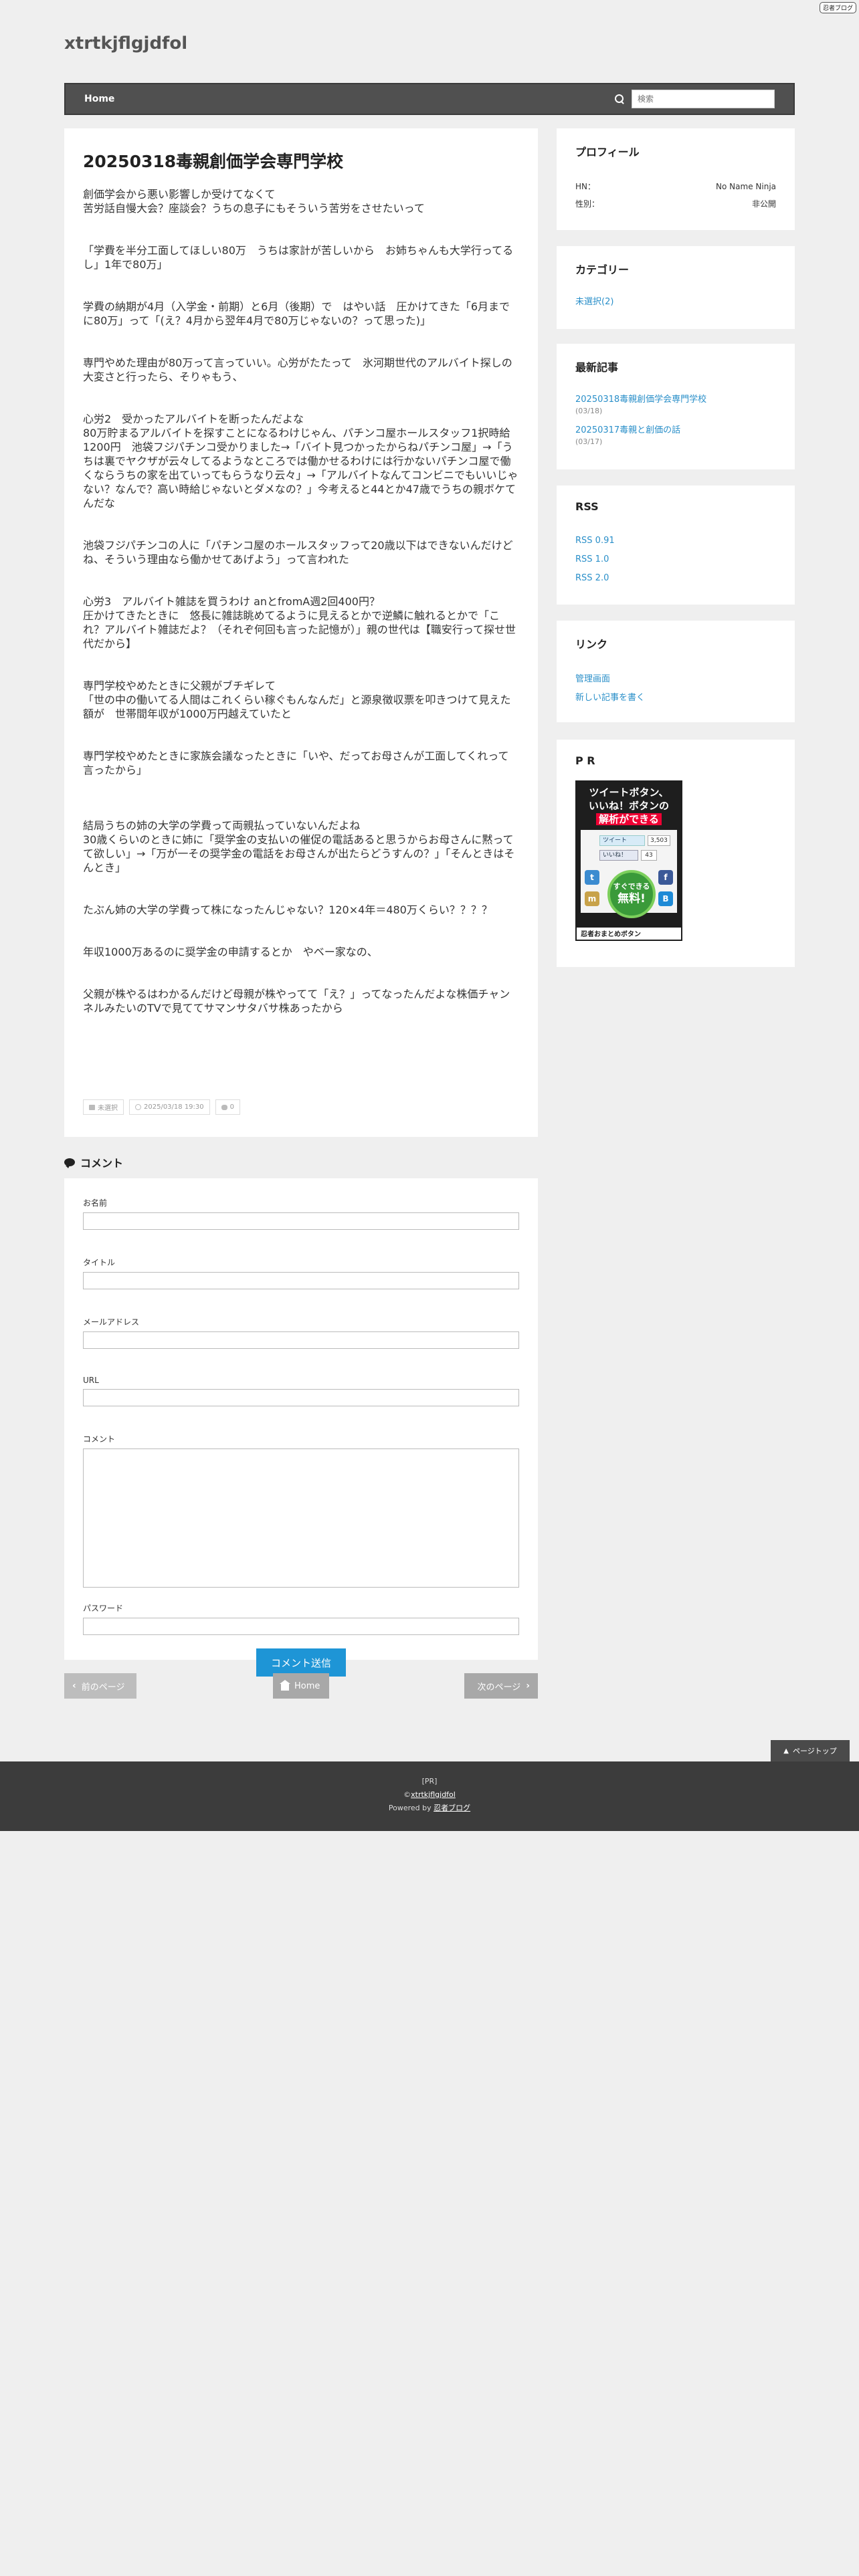 This screenshot has height=2576, width=859. What do you see at coordinates (307, 1686) in the screenshot?
I see `pager-home-label: Home` at bounding box center [307, 1686].